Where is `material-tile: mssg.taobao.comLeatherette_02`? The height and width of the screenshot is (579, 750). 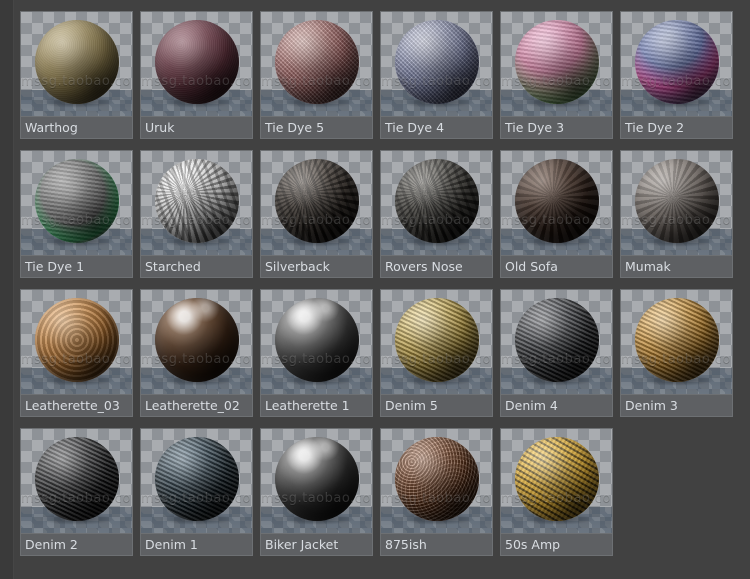
material-tile: mssg.taobao.comLeatherette_02 is located at coordinates (196, 353).